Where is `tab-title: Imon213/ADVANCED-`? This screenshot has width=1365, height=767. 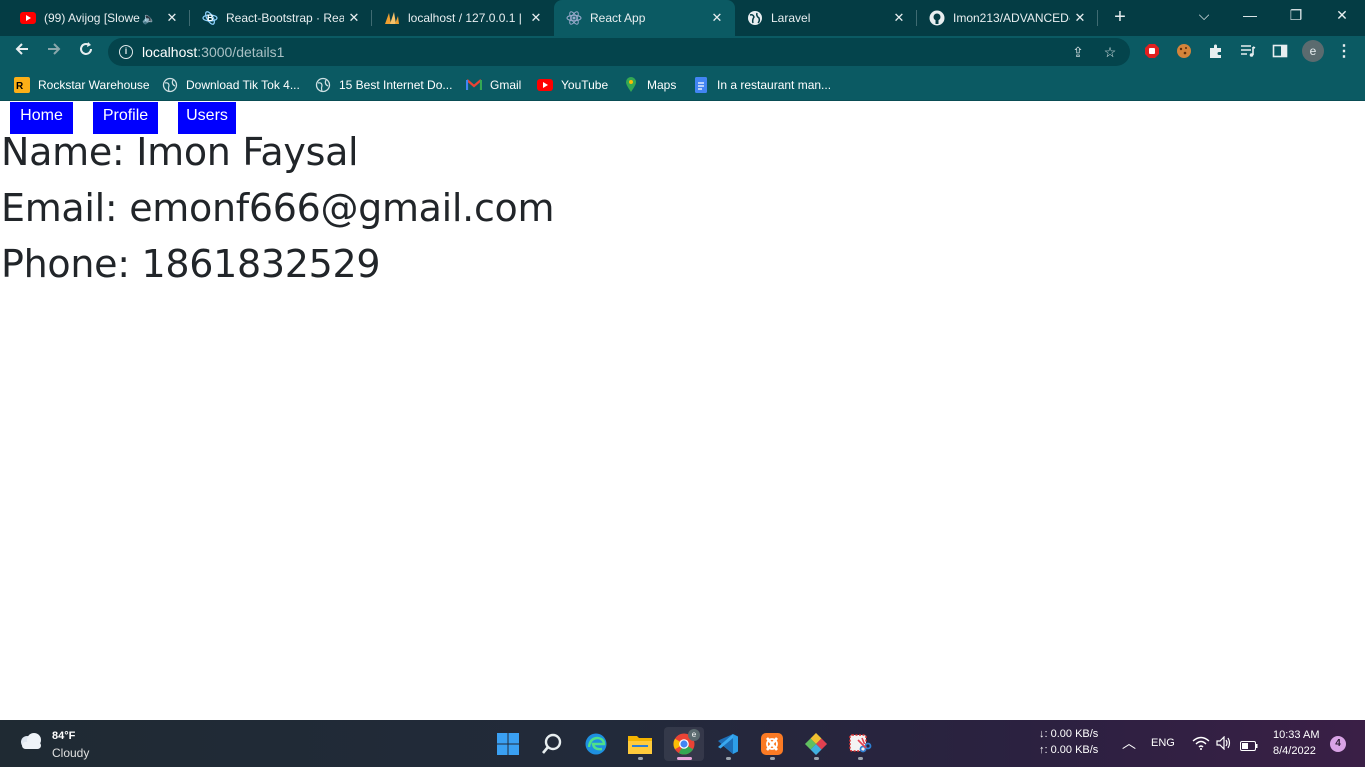
tab-title: Imon213/ADVANCED- is located at coordinates (1011, 18).